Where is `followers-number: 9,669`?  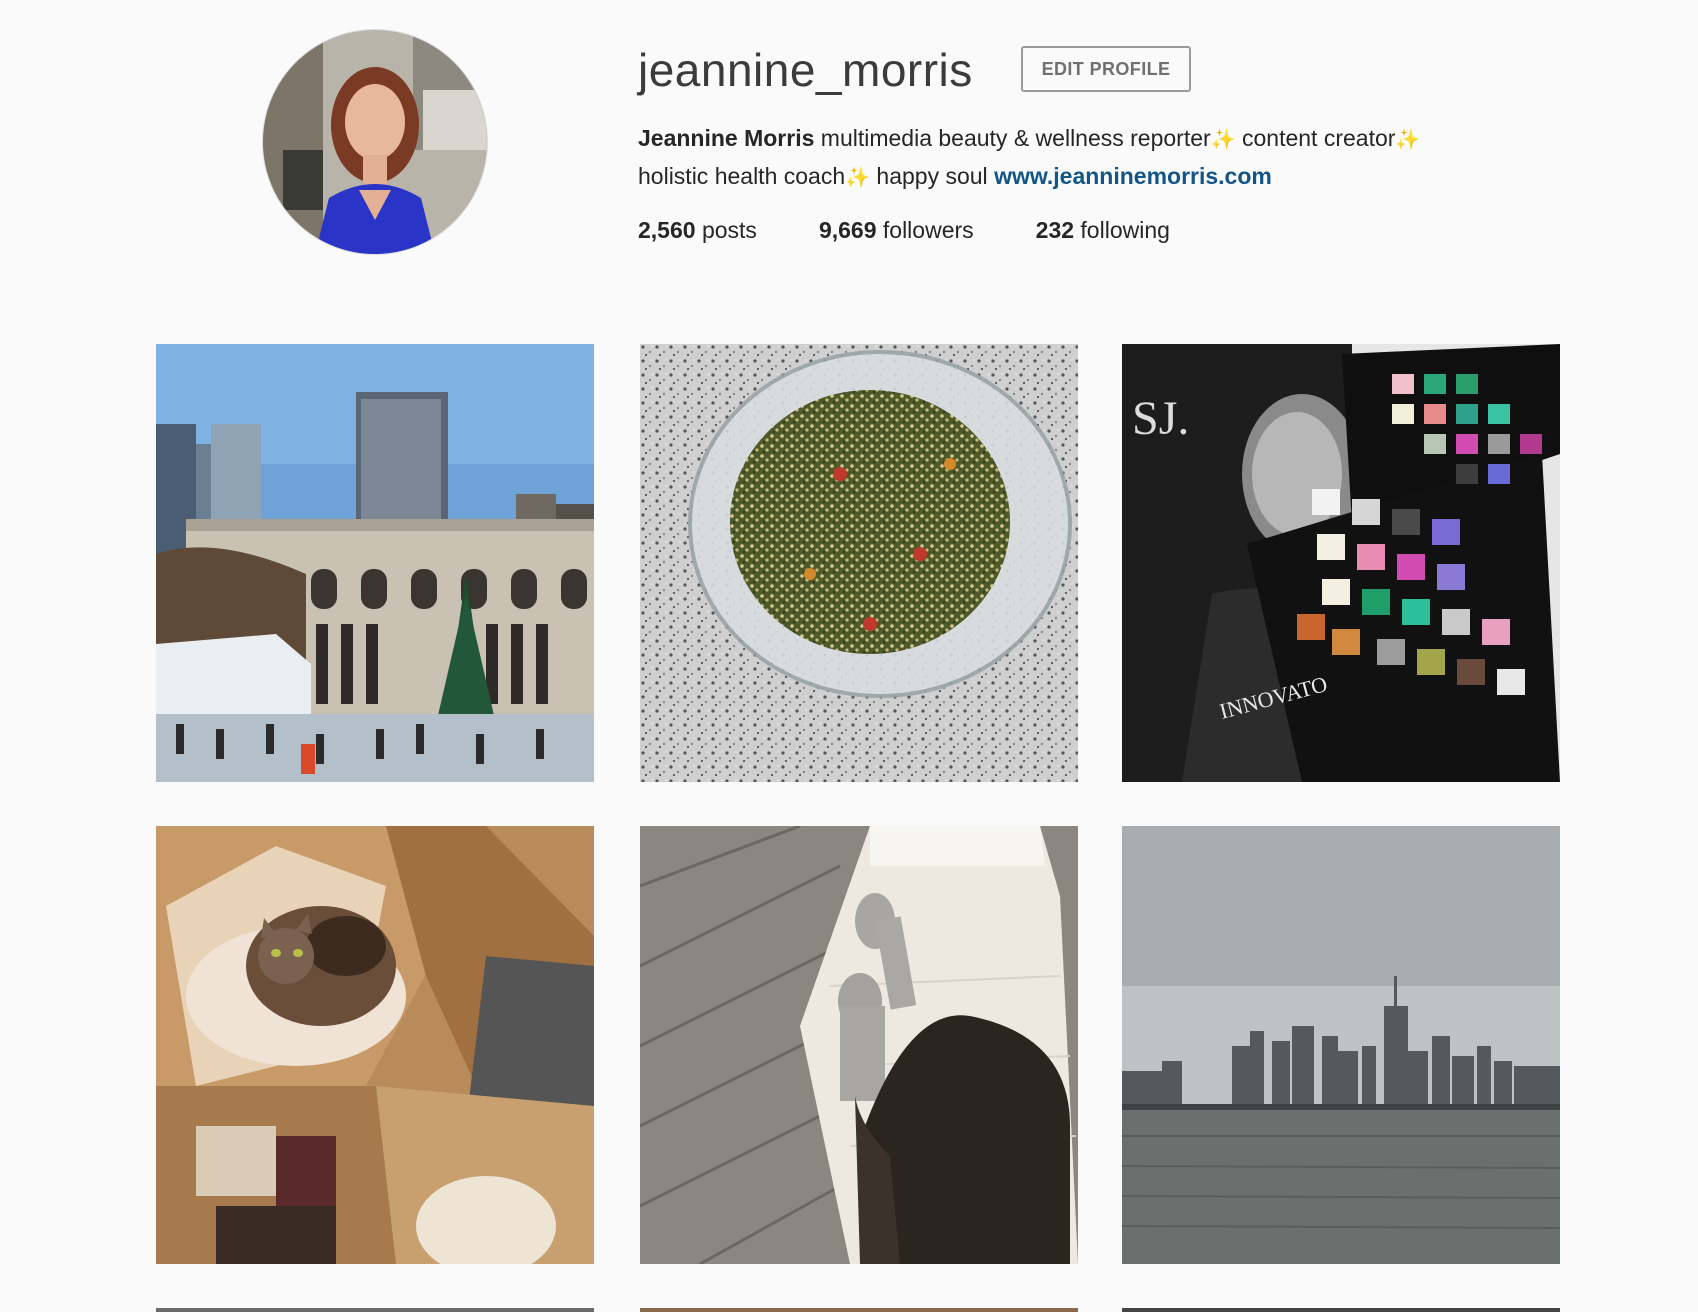
followers-number: 9,669 is located at coordinates (847, 230).